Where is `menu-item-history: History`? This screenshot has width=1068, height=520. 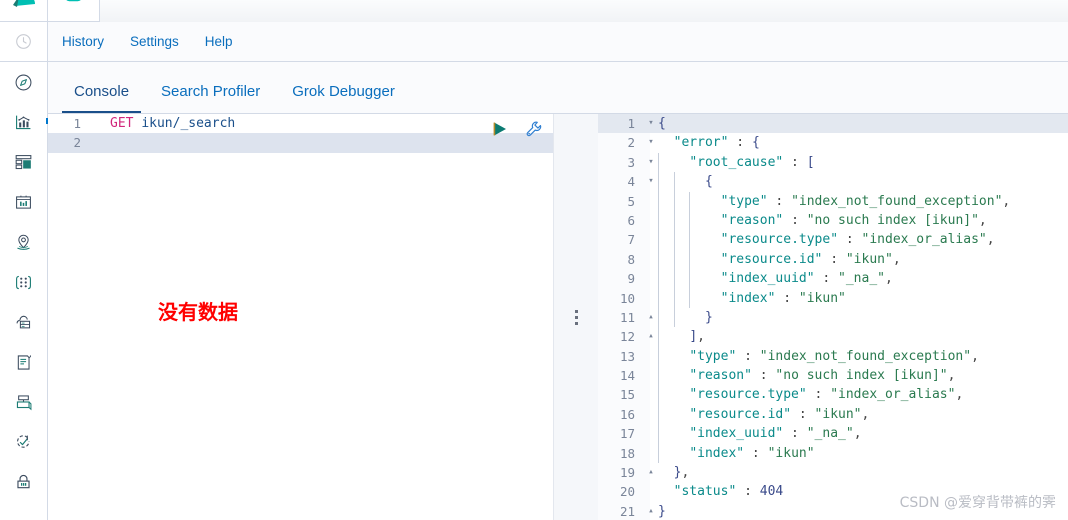
menu-item-history: History is located at coordinates (83, 41).